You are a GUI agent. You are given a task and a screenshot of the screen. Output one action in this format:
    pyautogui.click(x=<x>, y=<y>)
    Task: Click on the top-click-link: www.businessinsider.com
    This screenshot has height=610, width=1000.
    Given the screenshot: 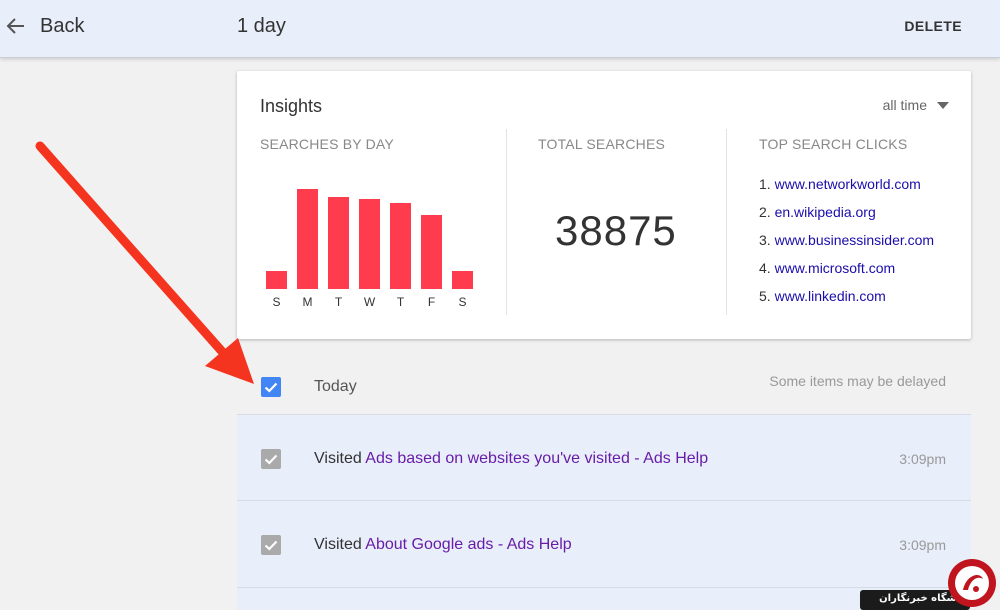 What is the action you would take?
    pyautogui.click(x=855, y=240)
    